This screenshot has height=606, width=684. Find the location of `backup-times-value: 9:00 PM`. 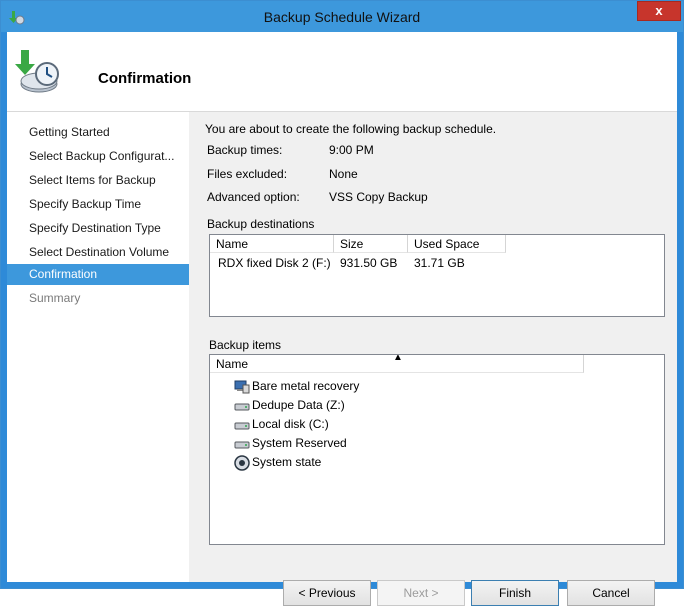

backup-times-value: 9:00 PM is located at coordinates (351, 150).